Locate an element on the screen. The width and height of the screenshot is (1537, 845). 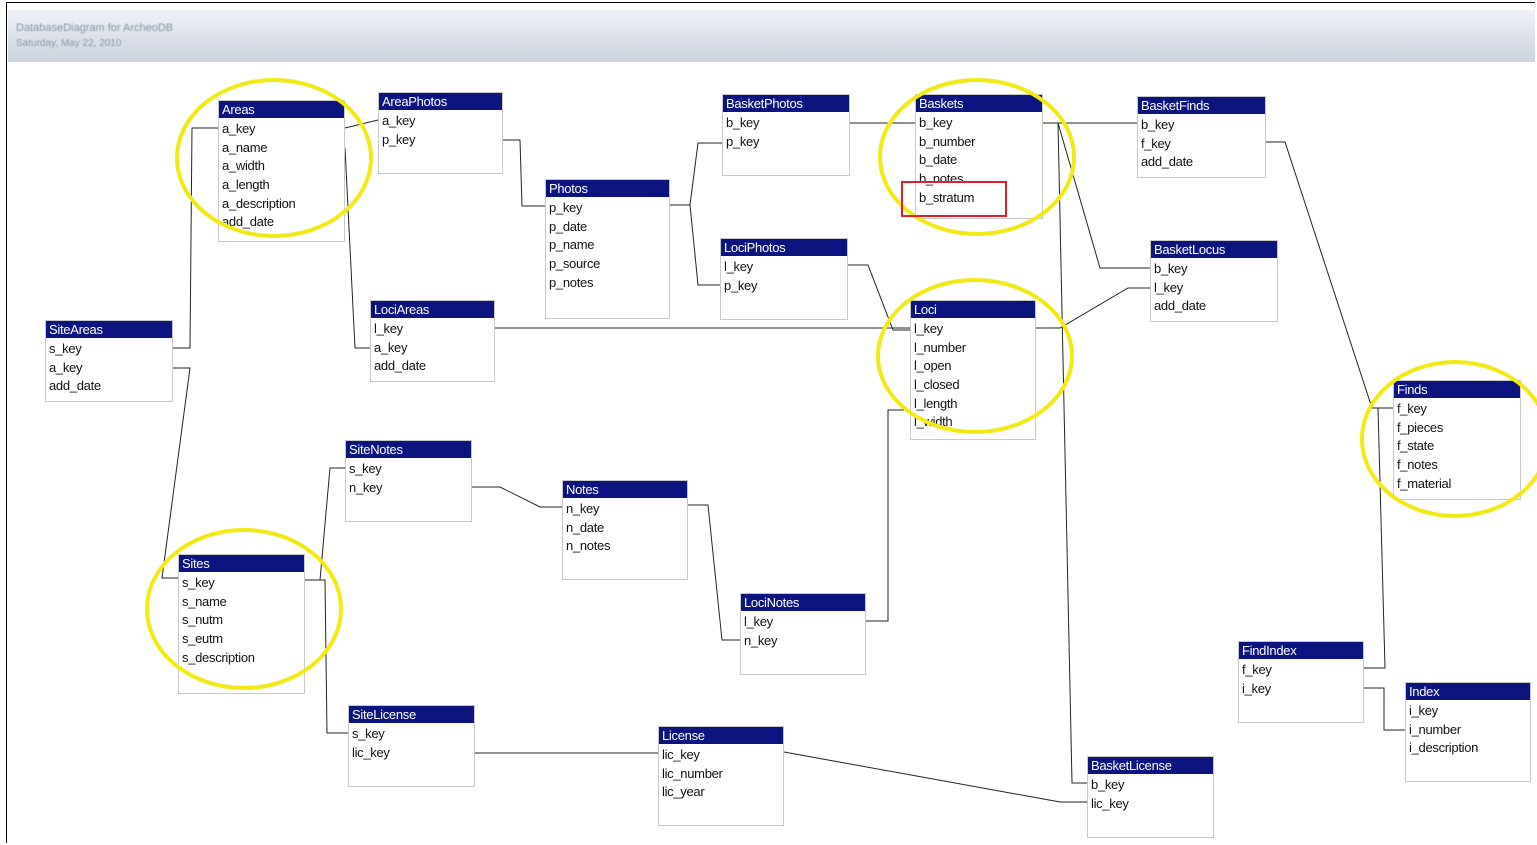
table-header: FindIndex is located at coordinates (1301, 650).